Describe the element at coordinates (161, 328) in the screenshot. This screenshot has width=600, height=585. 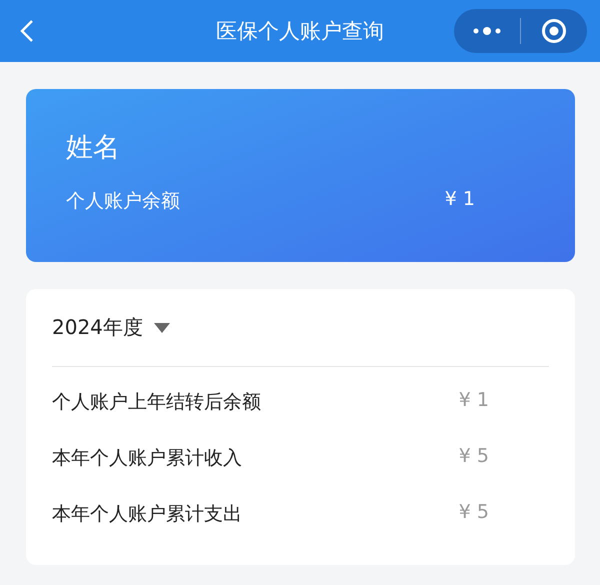
I see `caret-icon` at that location.